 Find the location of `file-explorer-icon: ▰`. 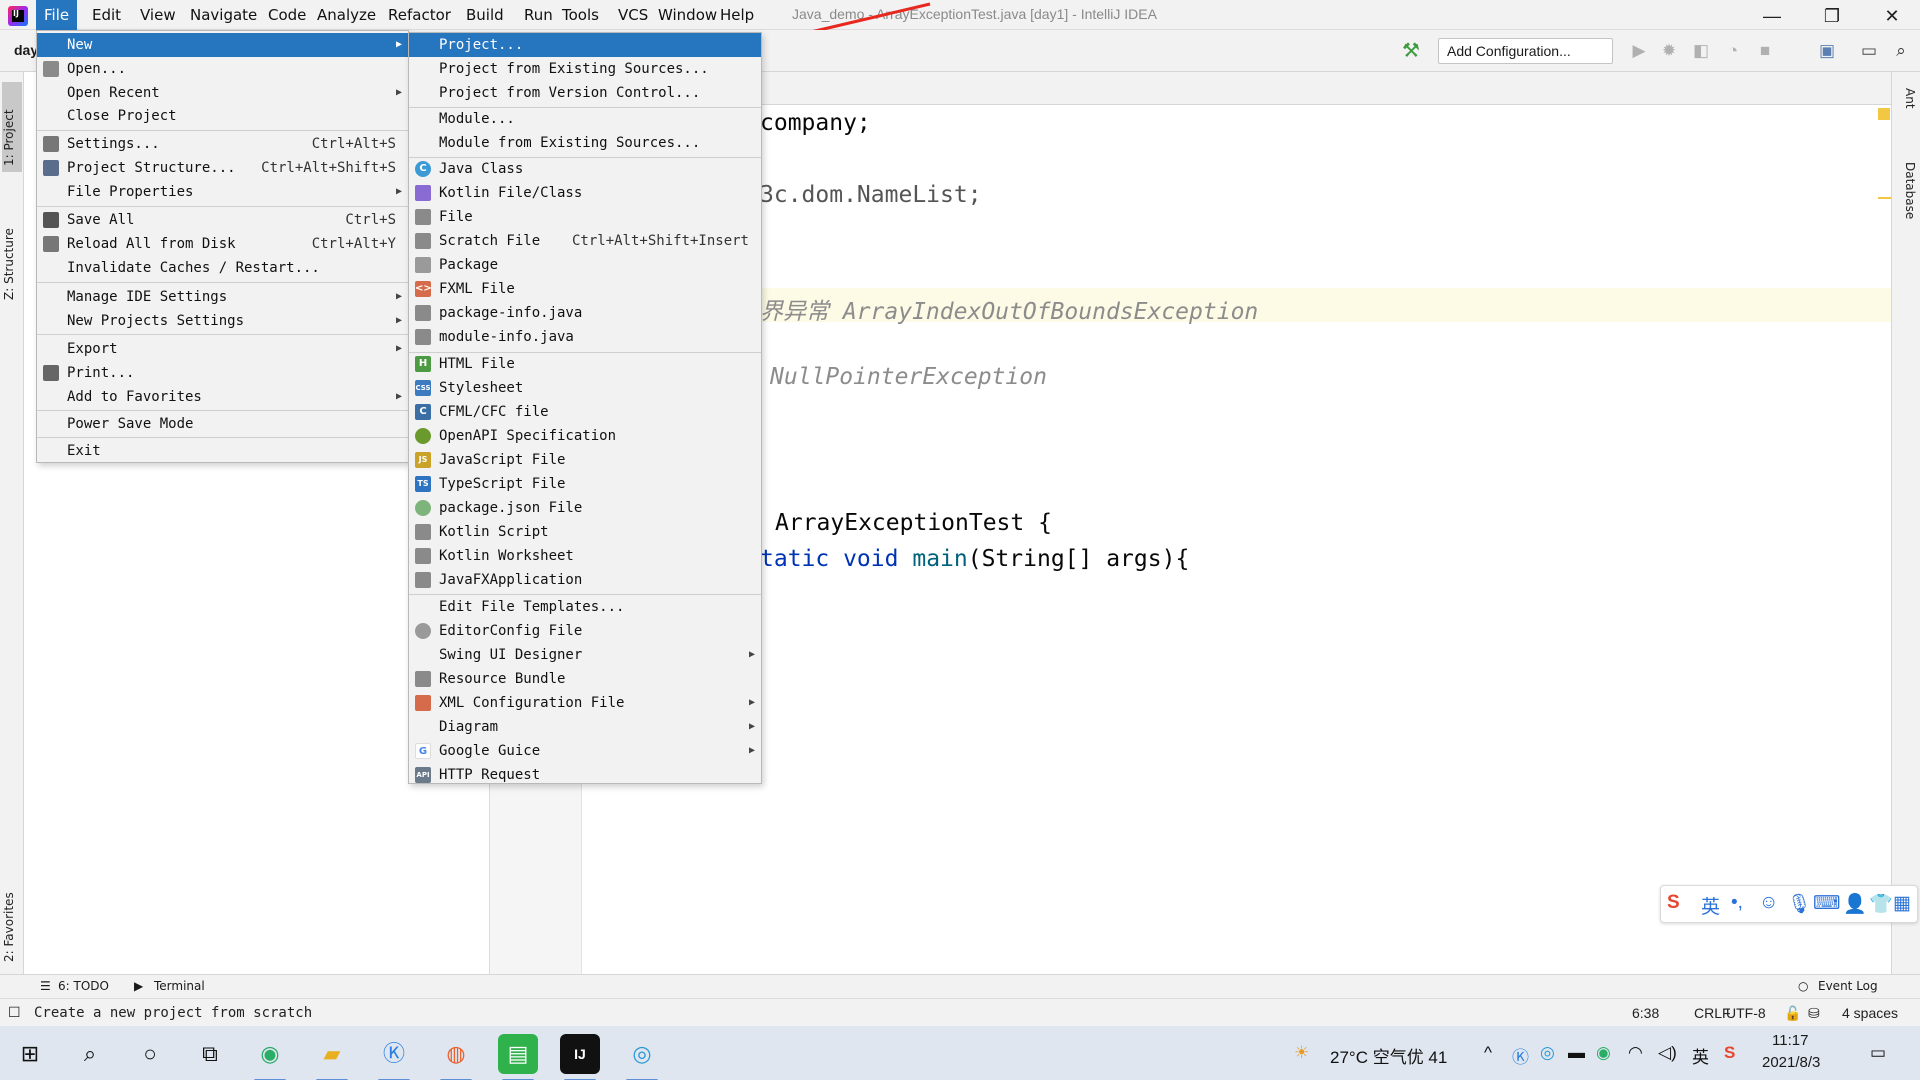

file-explorer-icon: ▰ is located at coordinates (332, 1057).